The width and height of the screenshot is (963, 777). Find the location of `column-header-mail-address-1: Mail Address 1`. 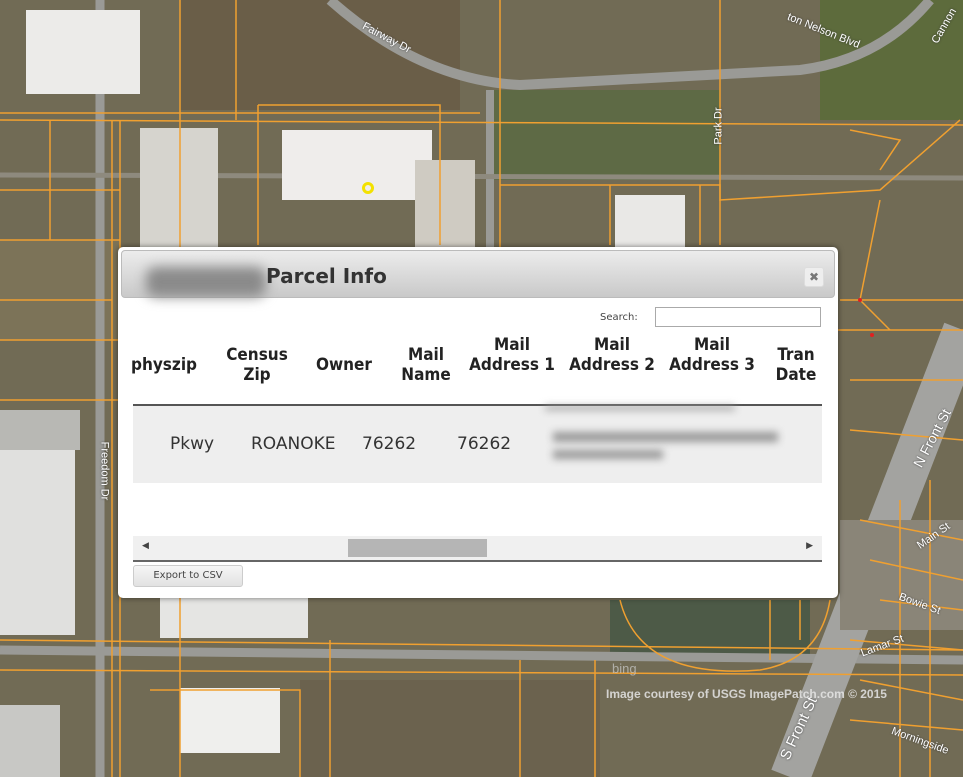

column-header-mail-address-1: Mail Address 1 is located at coordinates (512, 355).